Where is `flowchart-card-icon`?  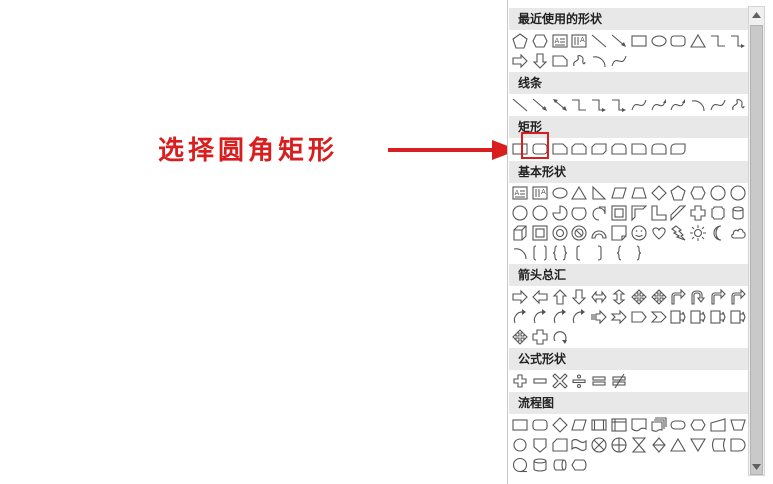 flowchart-card-icon is located at coordinates (560, 445).